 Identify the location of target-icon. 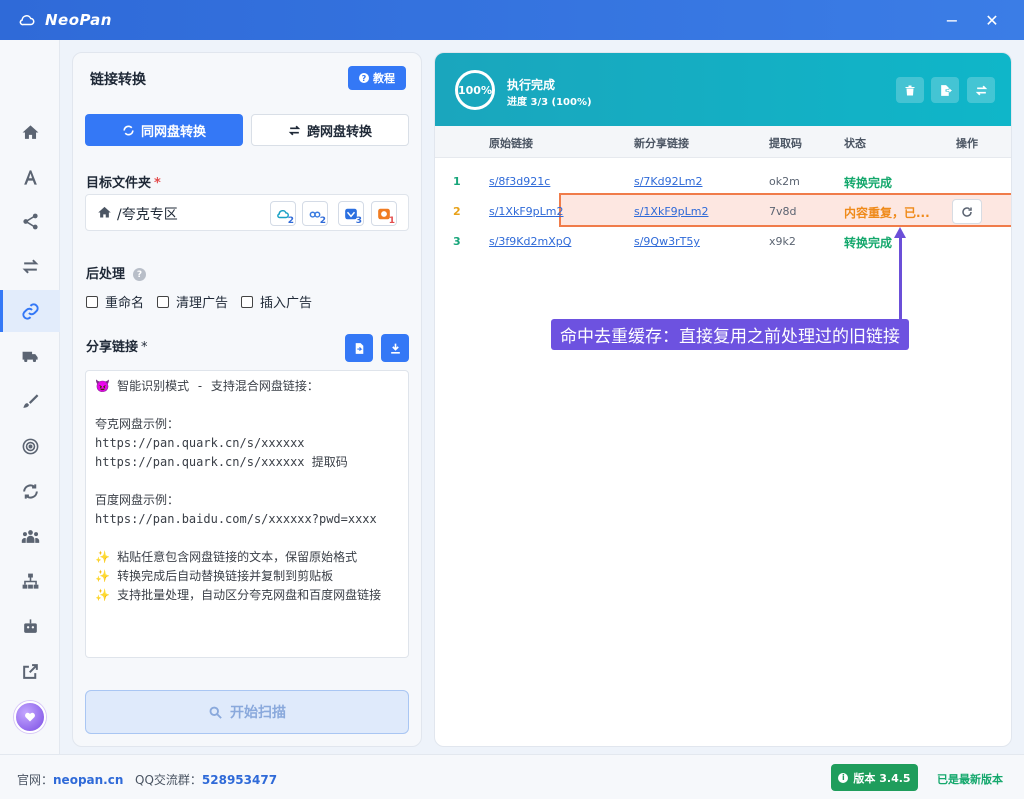
(30, 446).